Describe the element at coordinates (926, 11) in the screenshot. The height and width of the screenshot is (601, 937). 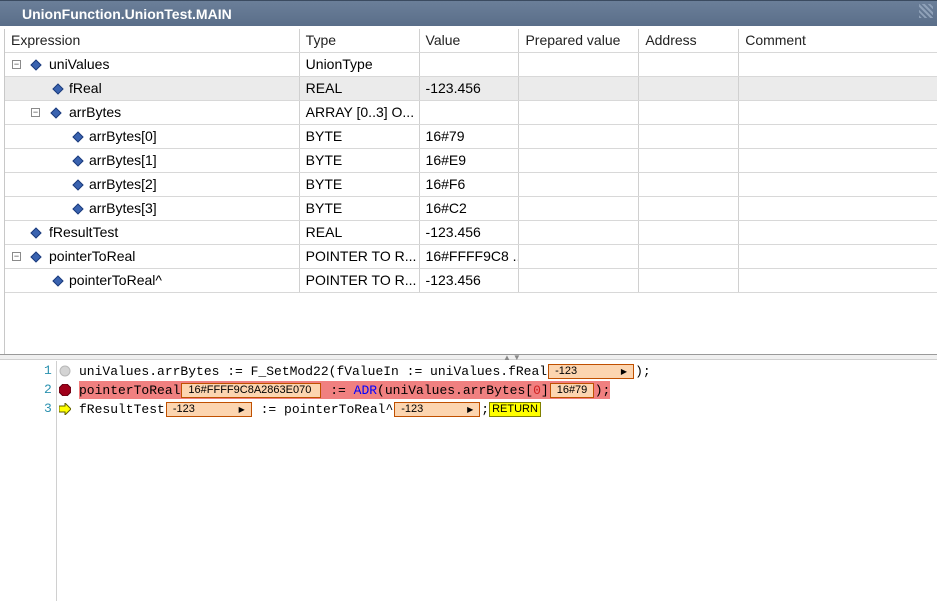
I see `grip-icon` at that location.